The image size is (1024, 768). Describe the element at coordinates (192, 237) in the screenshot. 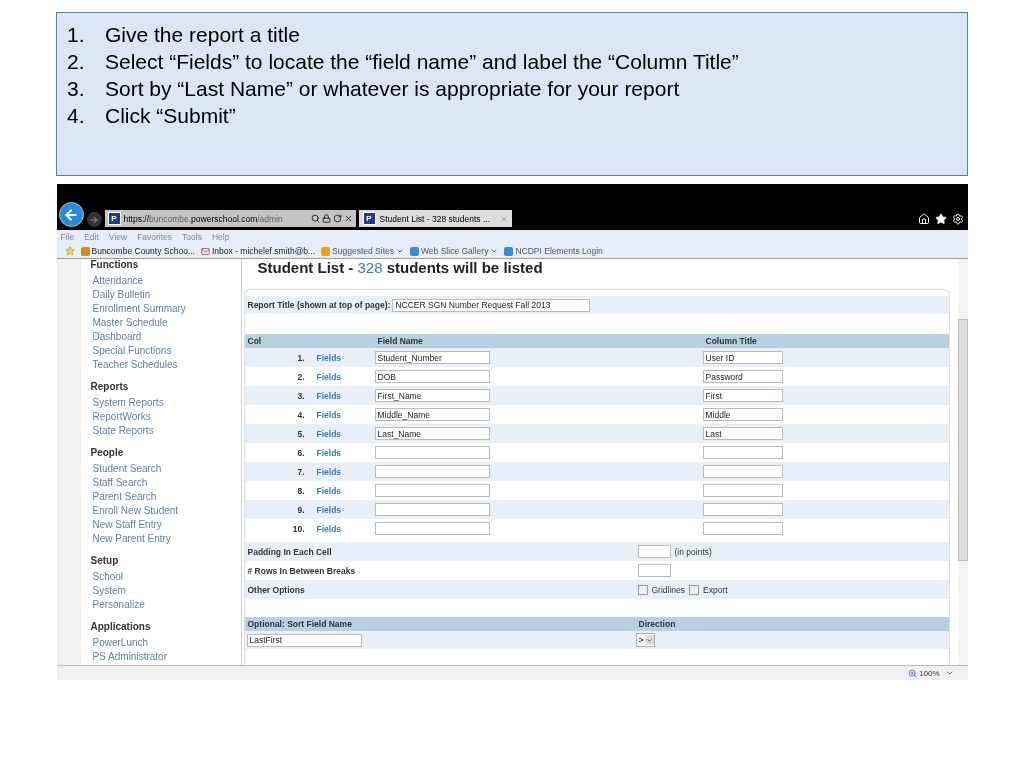

I see `menu-item: Tools` at that location.